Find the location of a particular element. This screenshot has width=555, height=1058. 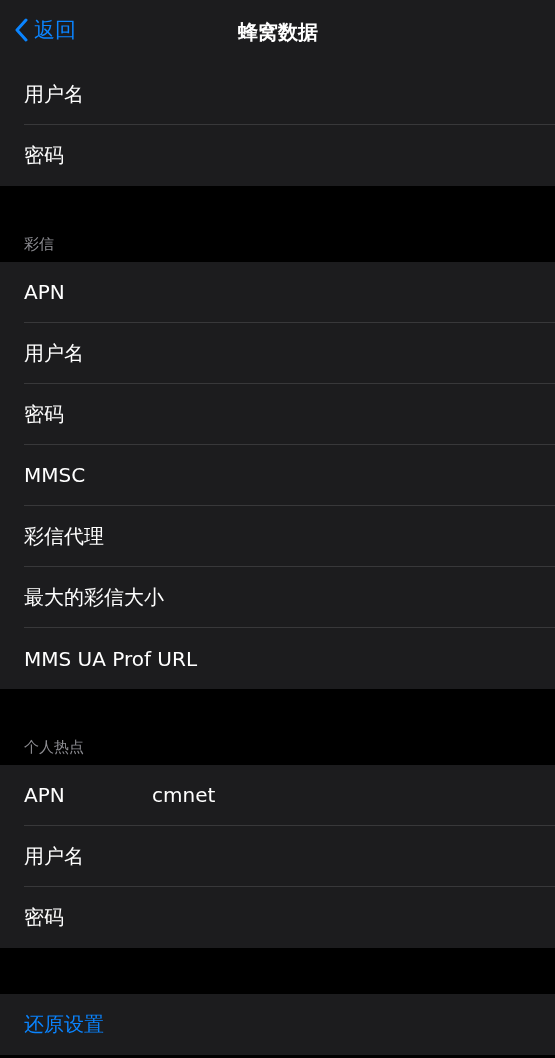

chevron-left-icon is located at coordinates (21, 30).